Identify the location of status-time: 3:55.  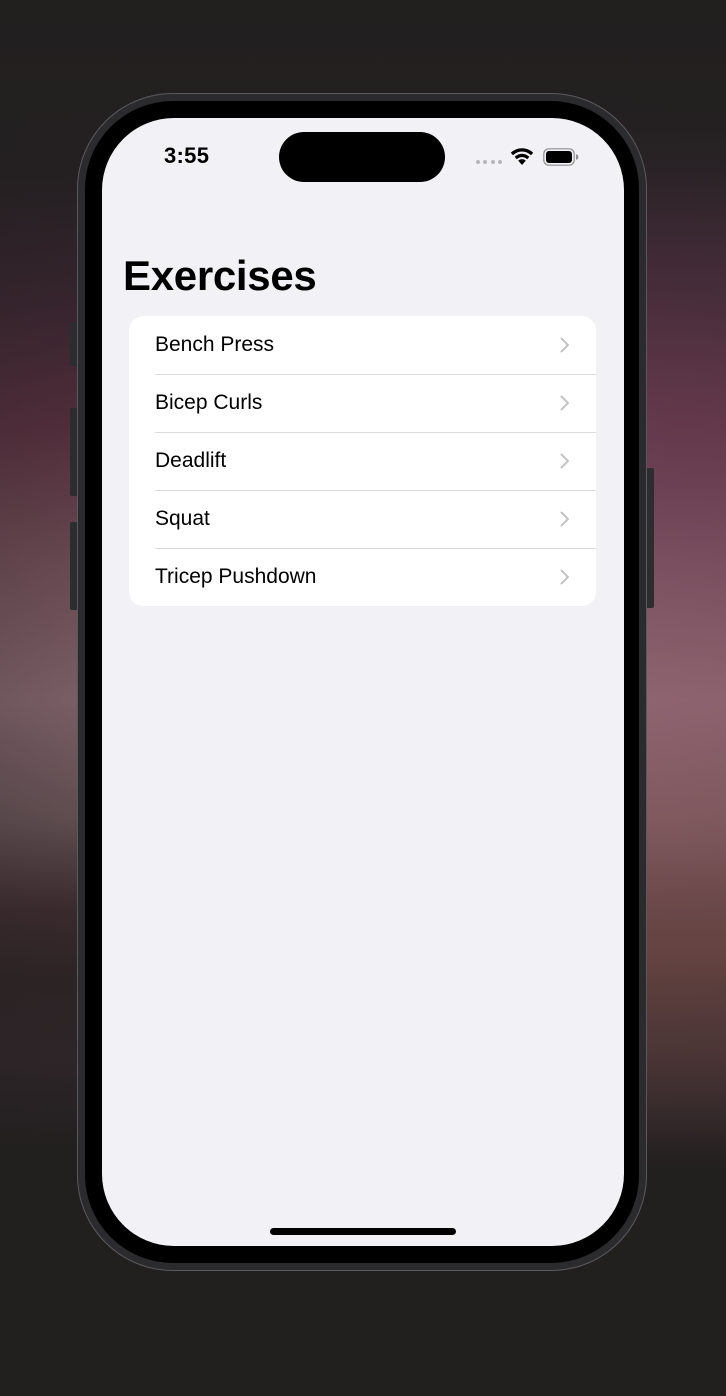
(187, 155).